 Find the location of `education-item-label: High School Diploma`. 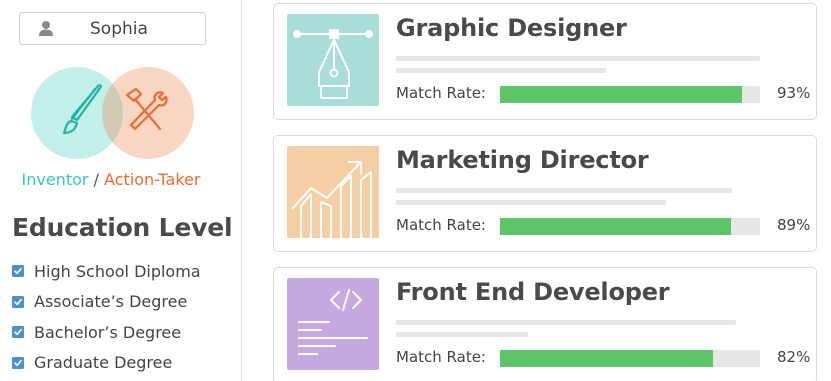

education-item-label: High School Diploma is located at coordinates (117, 271).